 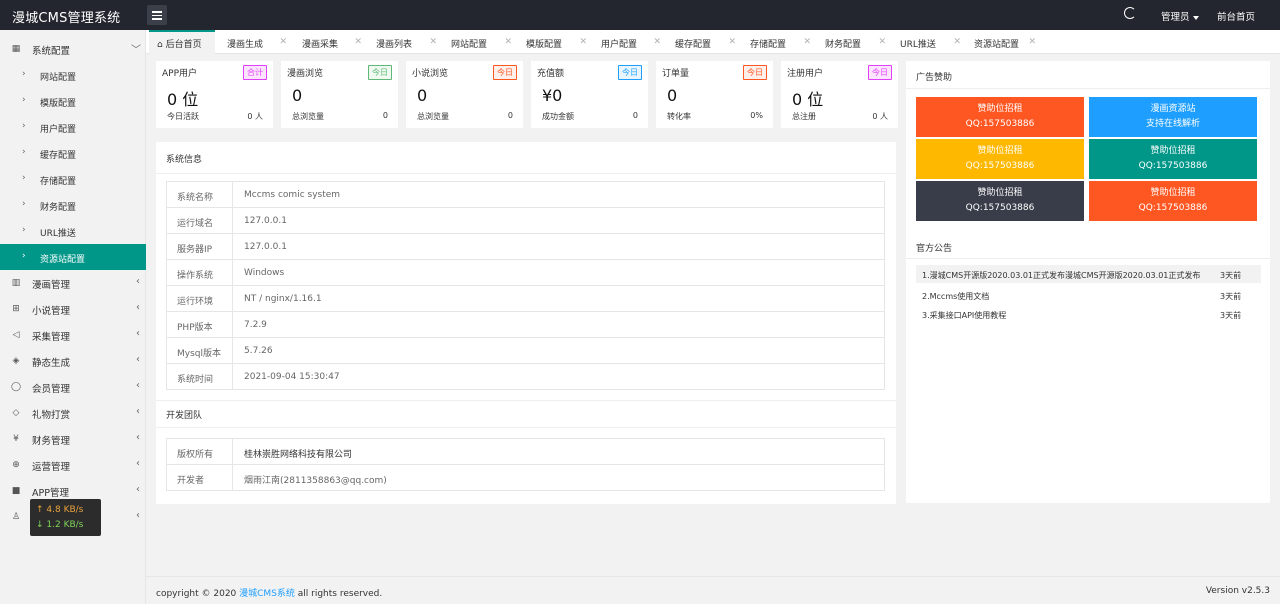 I want to click on diamond-icon: ◇, so click(x=16, y=413).